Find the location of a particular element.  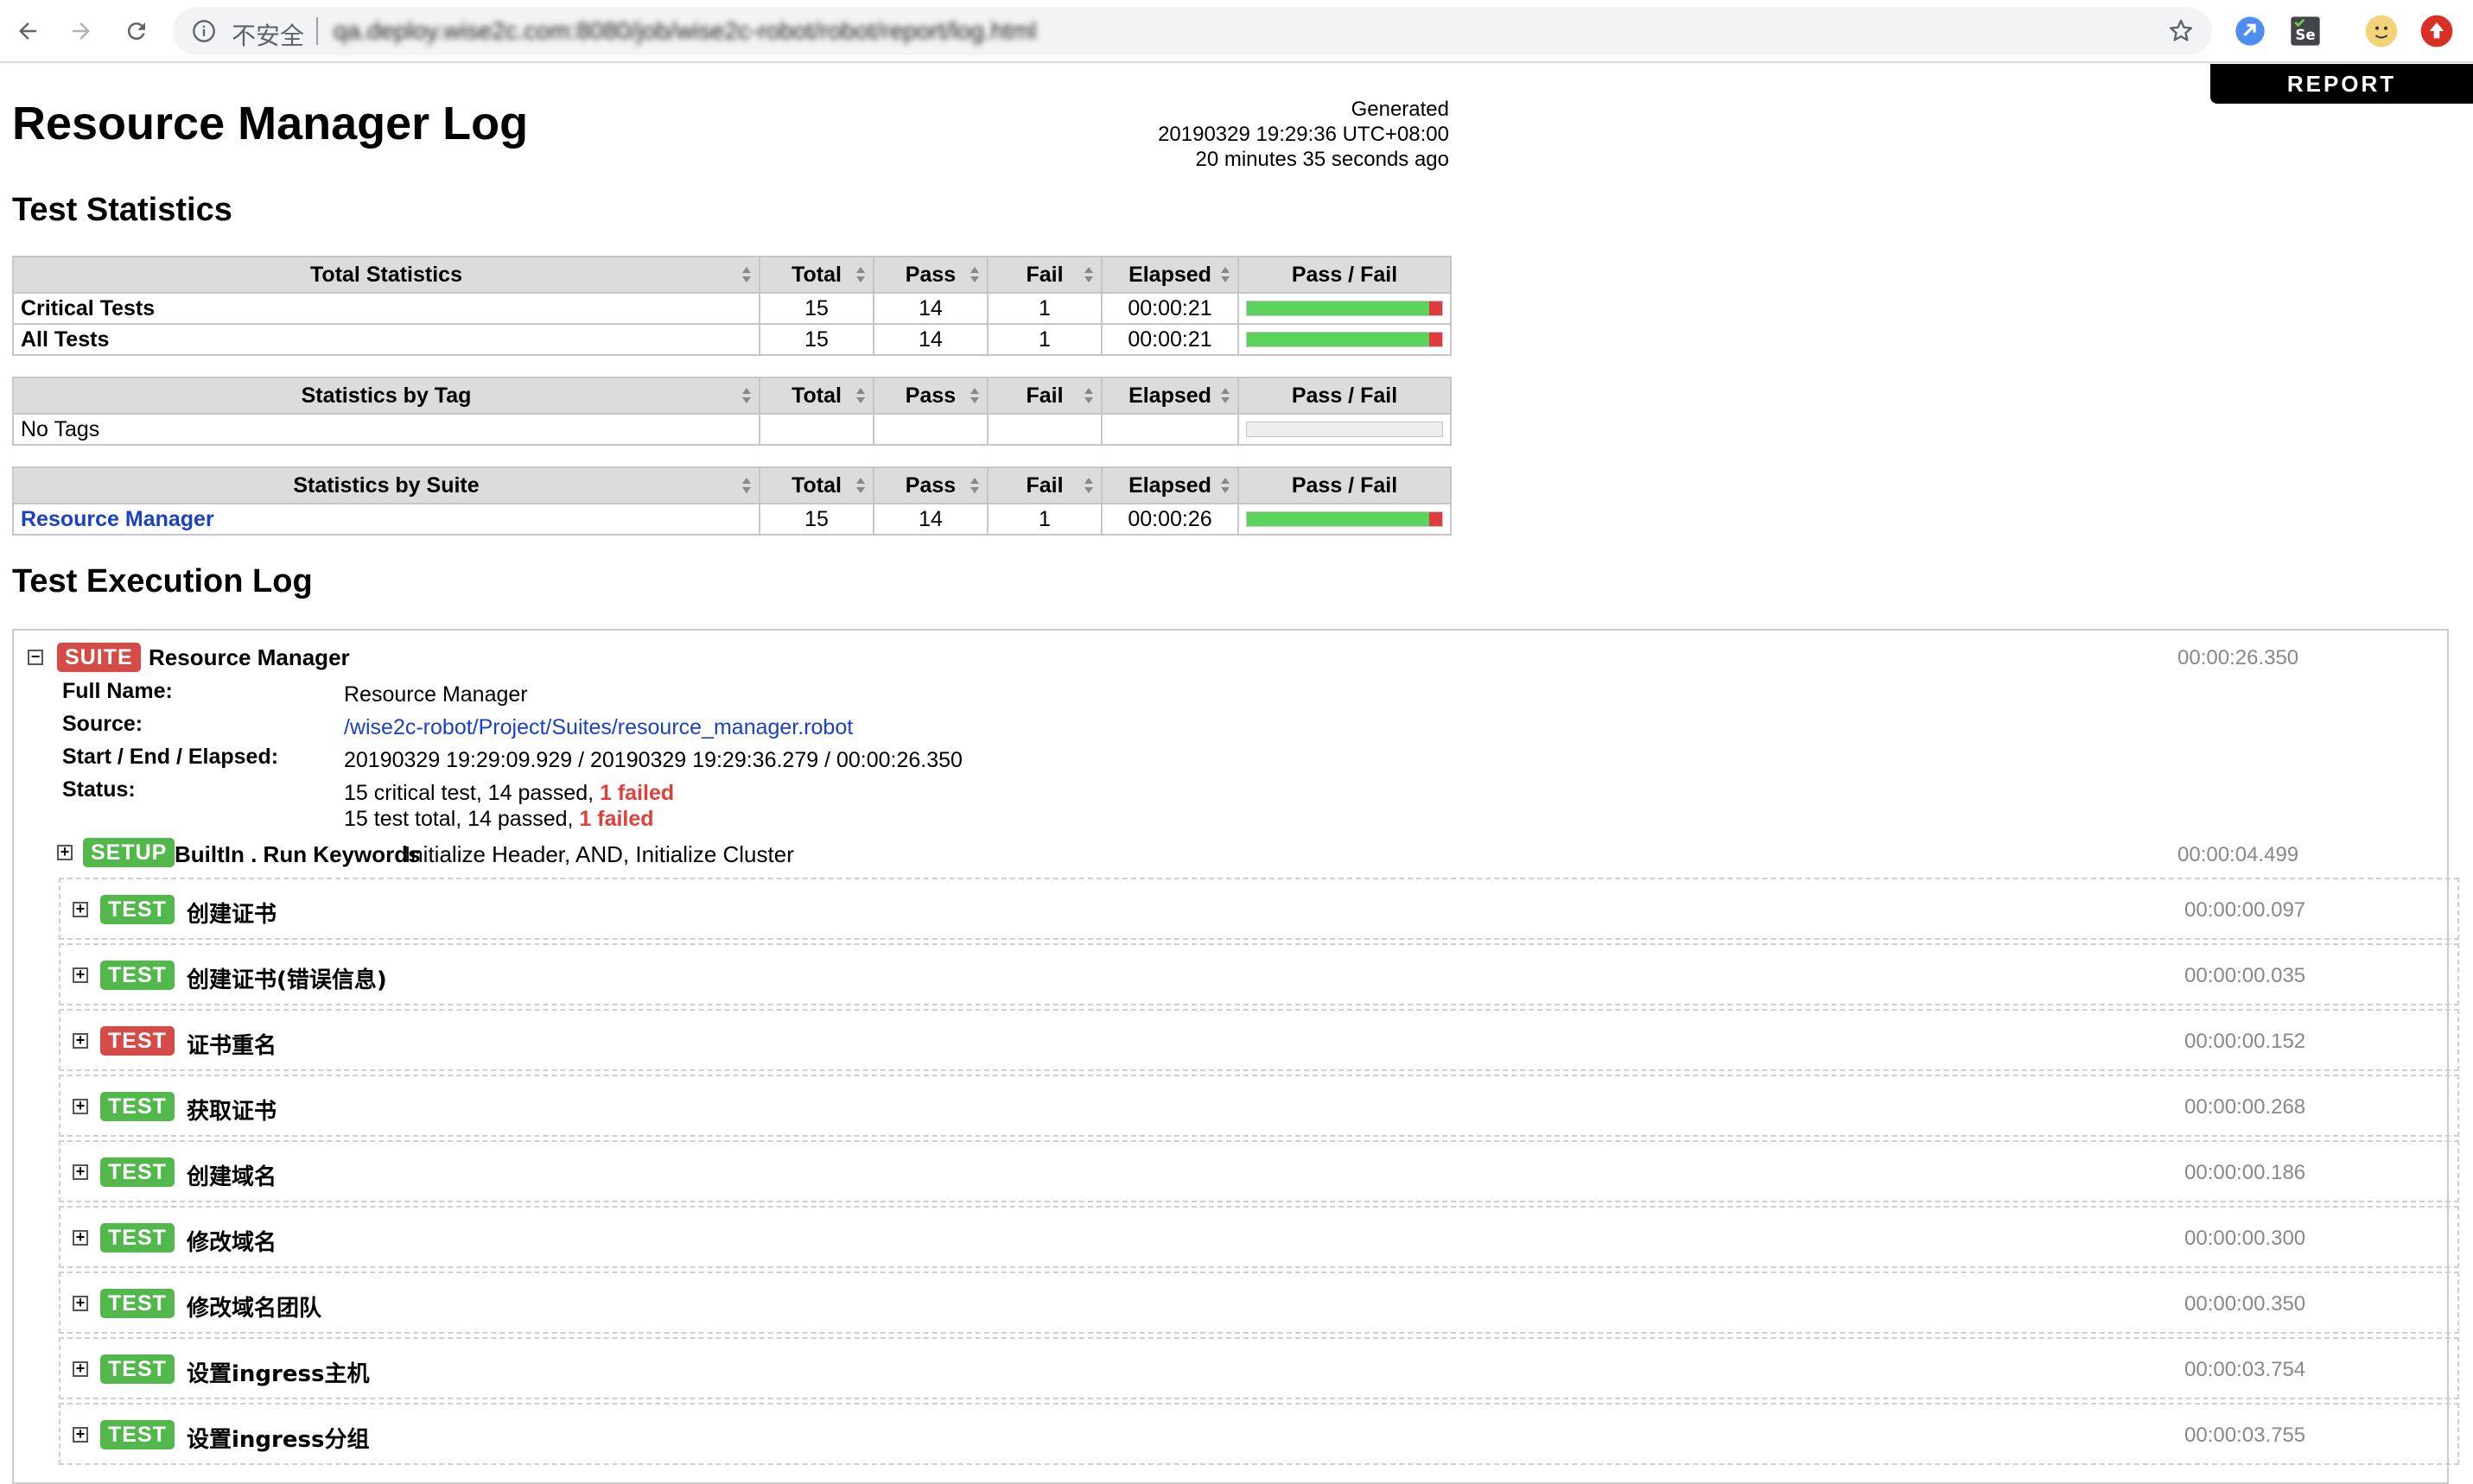

test-element: + TEST 修改域名团队 00:00:00.350 is located at coordinates (1259, 1303).